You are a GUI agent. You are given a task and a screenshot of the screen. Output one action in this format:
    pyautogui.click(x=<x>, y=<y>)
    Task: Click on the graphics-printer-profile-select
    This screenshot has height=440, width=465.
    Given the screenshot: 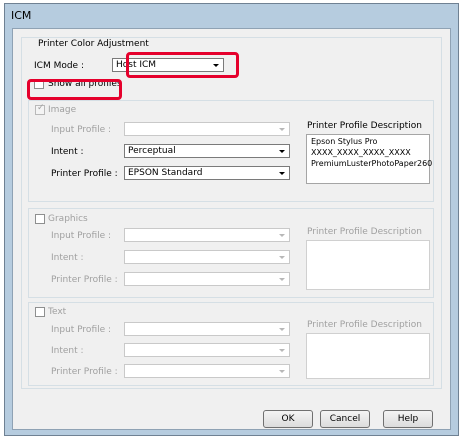 What is the action you would take?
    pyautogui.click(x=207, y=279)
    